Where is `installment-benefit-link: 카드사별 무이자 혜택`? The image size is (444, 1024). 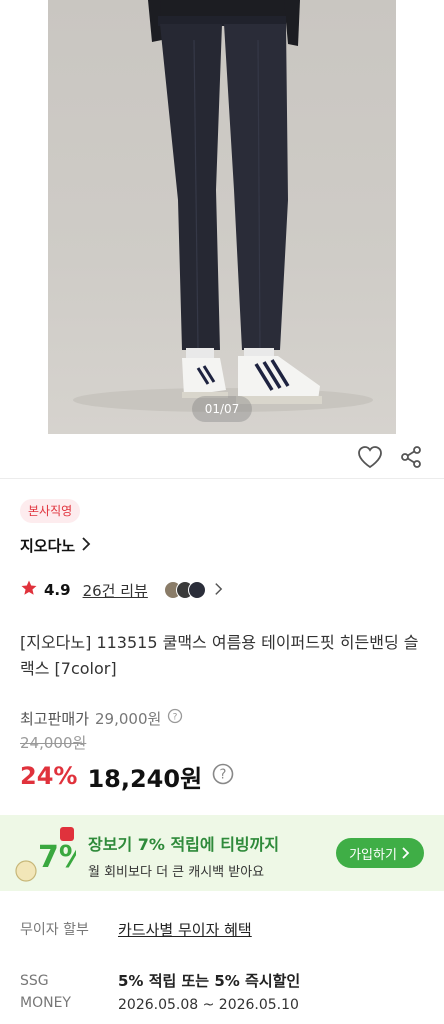 installment-benefit-link: 카드사별 무이자 혜택 is located at coordinates (185, 930).